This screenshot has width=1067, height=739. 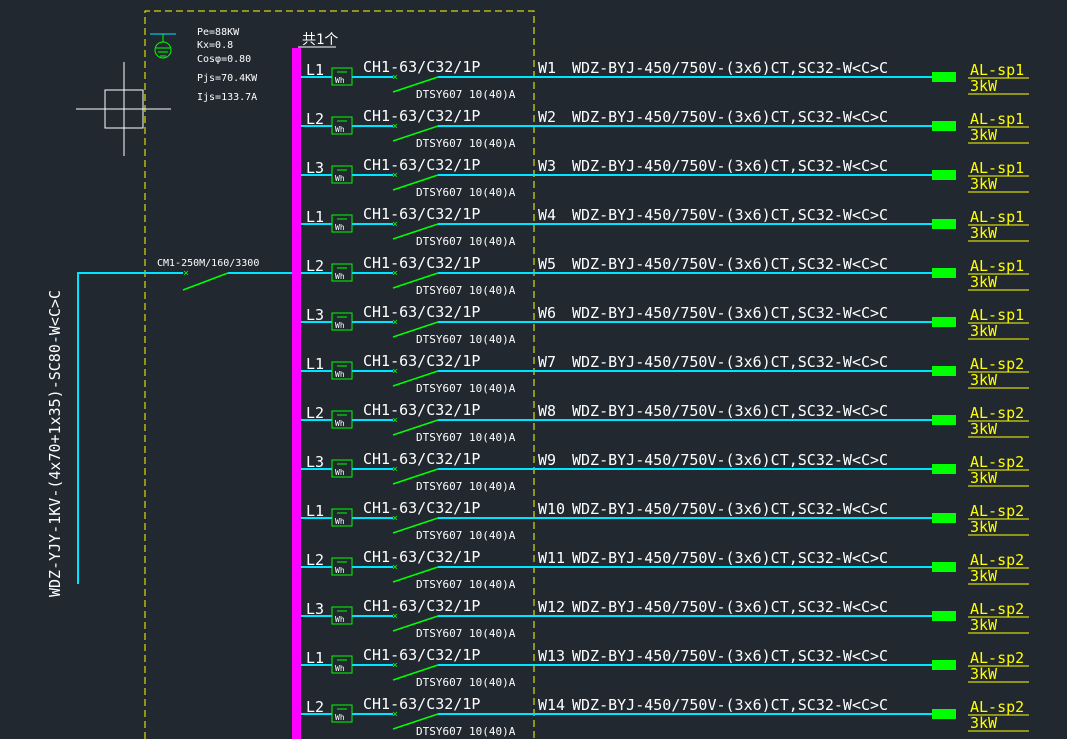 What do you see at coordinates (296, 393) in the screenshot?
I see `busbar` at bounding box center [296, 393].